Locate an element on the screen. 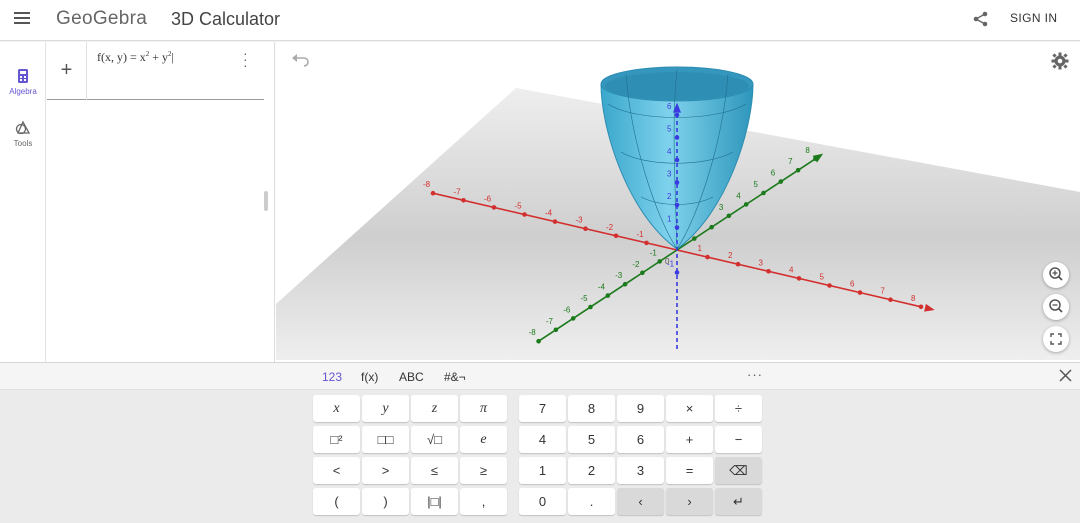  backspace-key: ⌫ is located at coordinates (738, 470).